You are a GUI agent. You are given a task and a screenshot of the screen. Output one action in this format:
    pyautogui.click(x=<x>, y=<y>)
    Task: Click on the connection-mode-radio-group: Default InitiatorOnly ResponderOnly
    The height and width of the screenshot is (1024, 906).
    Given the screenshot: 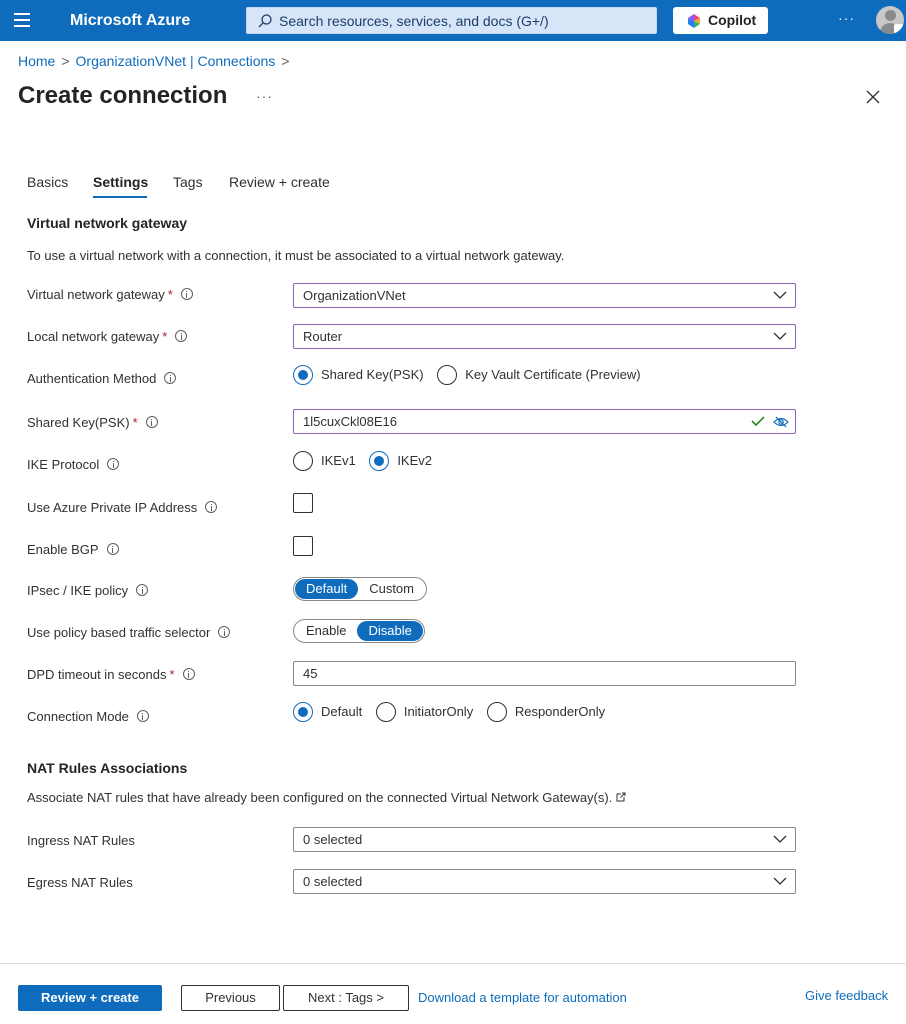 What is the action you would take?
    pyautogui.click(x=454, y=712)
    